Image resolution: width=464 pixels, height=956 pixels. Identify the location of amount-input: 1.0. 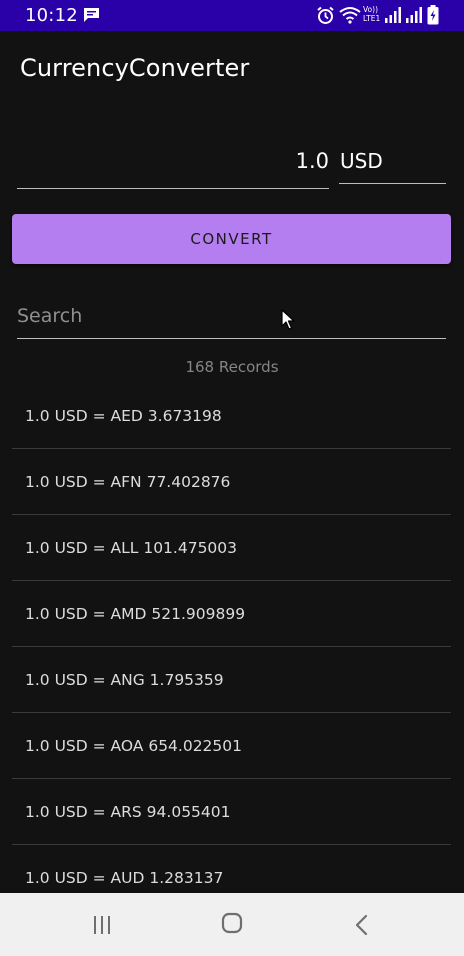
(173, 164).